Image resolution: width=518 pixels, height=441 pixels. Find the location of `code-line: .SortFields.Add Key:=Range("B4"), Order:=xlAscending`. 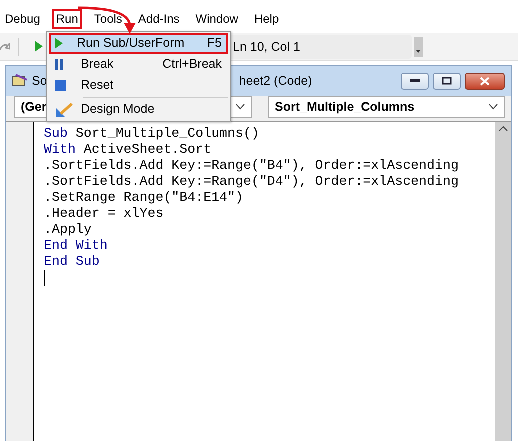

code-line: .SortFields.Add Key:=Range("B4"), Order:=xlAscending is located at coordinates (251, 166).